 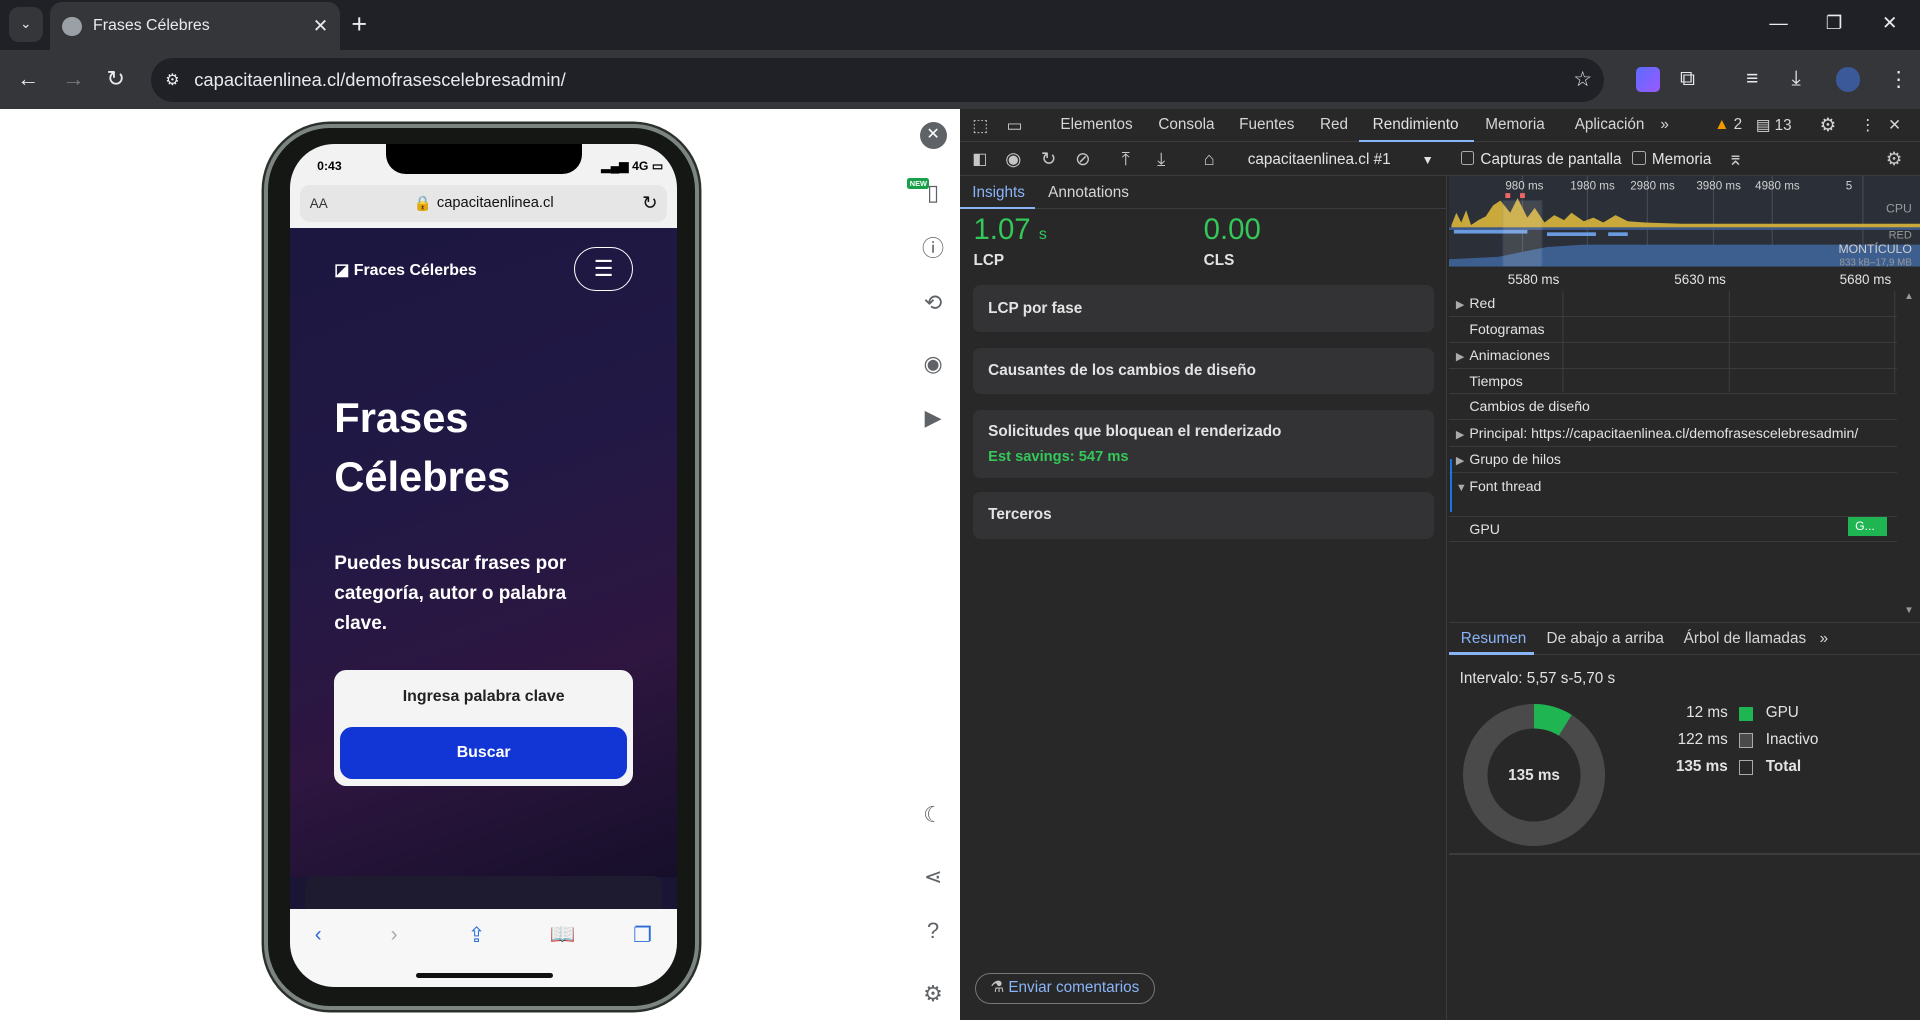 I want to click on browser-tab: Frases Célebres ✕, so click(x=195, y=26).